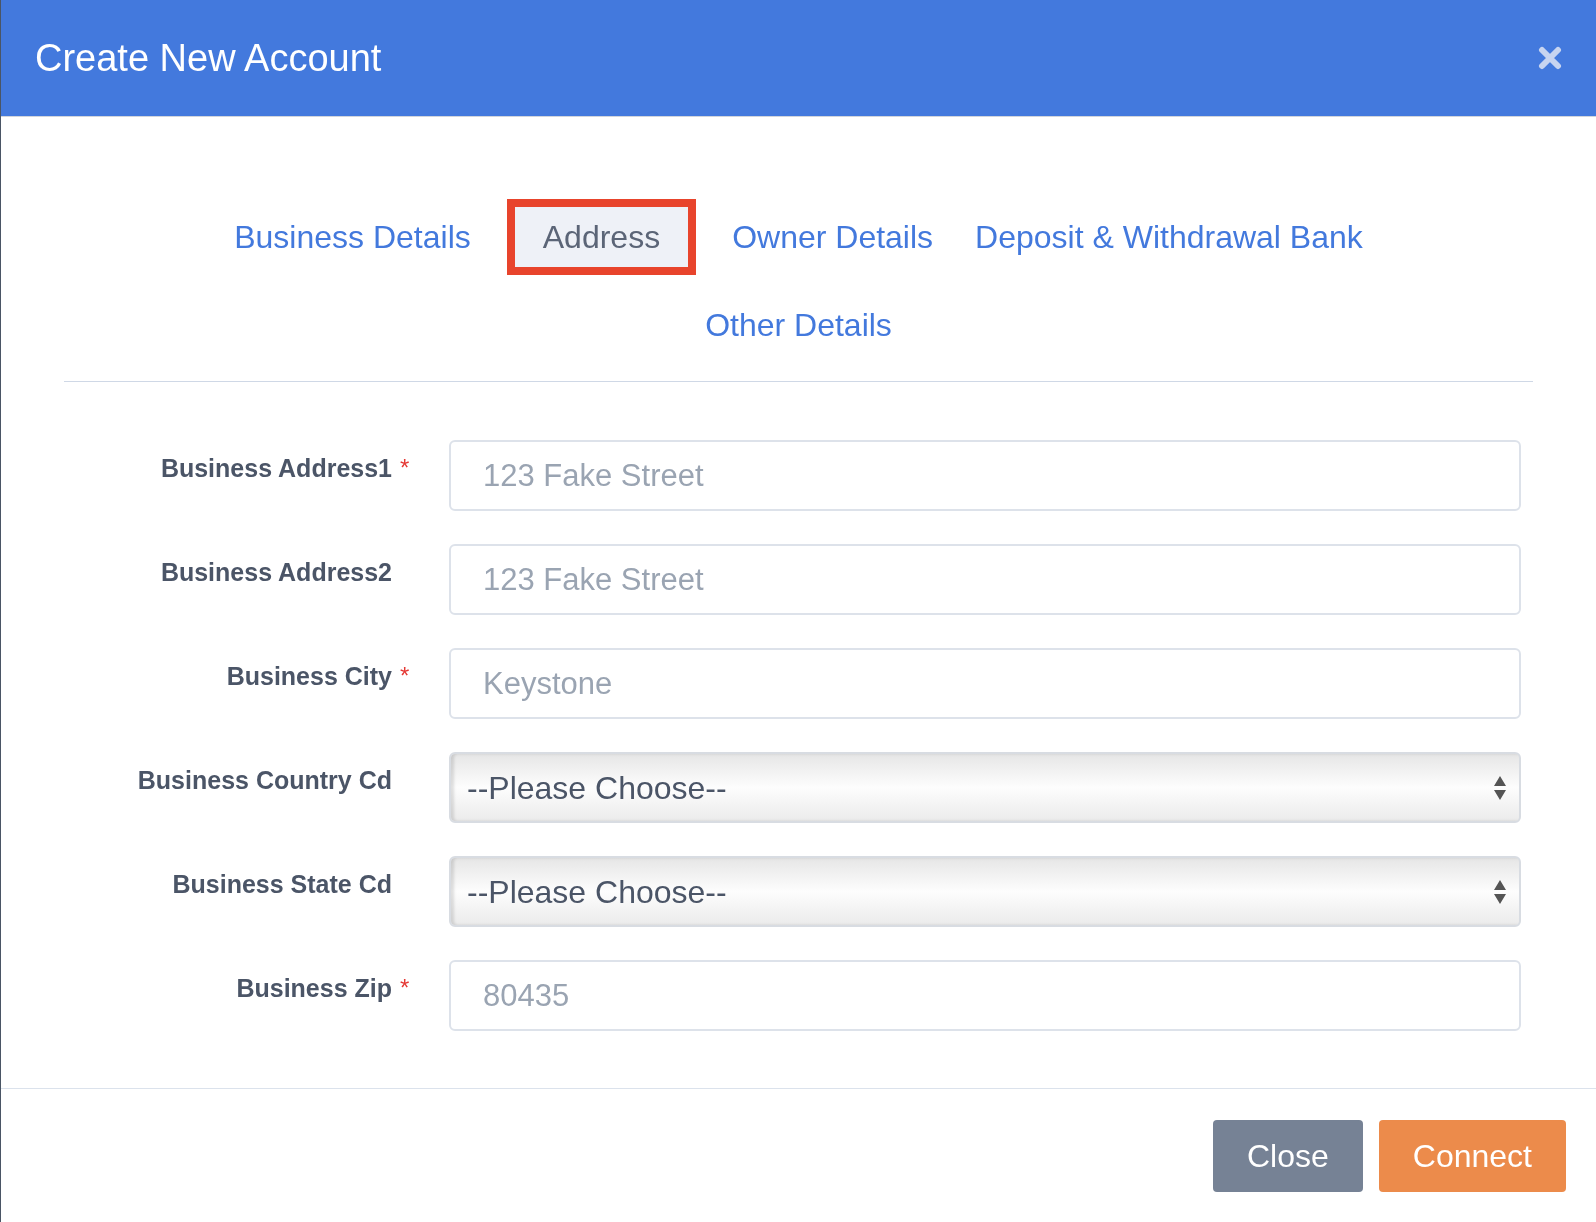 This screenshot has height=1222, width=1596. Describe the element at coordinates (1288, 1155) in the screenshot. I see `footer-button: Close` at that location.